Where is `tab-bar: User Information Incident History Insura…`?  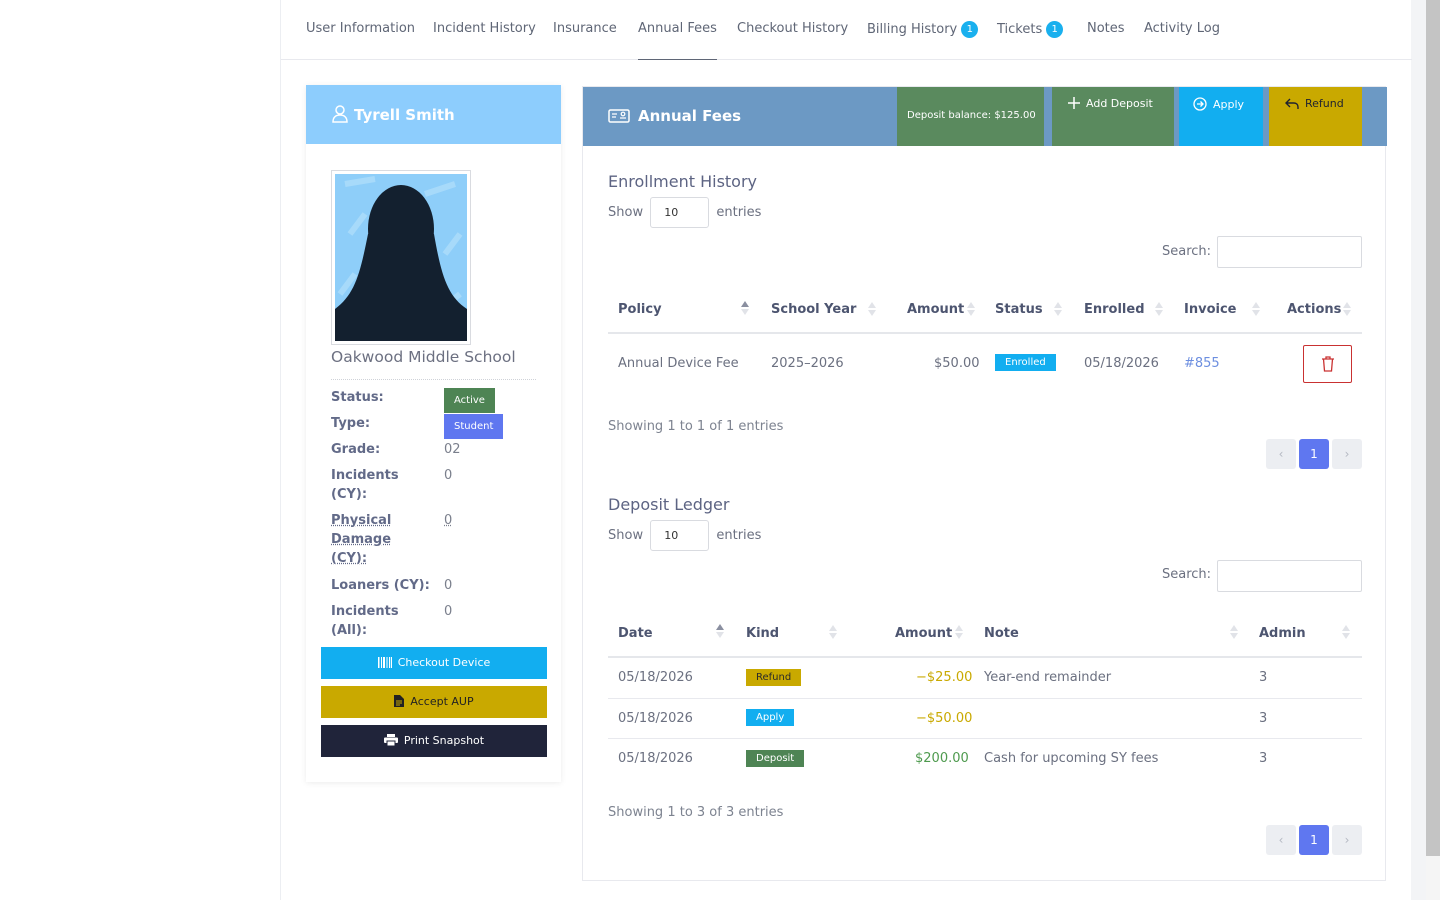
tab-bar: User Information Incident History Insura… is located at coordinates (846, 30).